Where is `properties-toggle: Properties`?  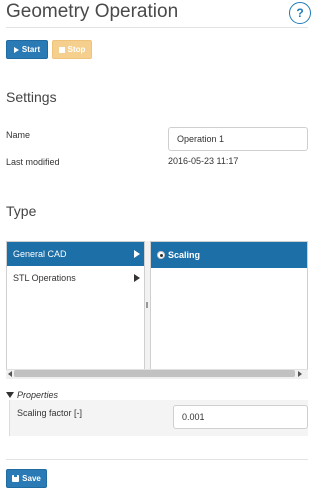
properties-toggle: Properties is located at coordinates (32, 395).